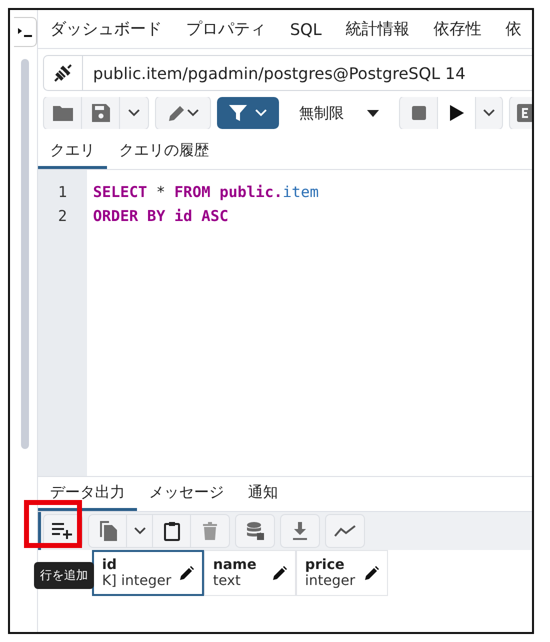 The width and height of the screenshot is (550, 642). What do you see at coordinates (345, 531) in the screenshot?
I see `line-chart-icon` at bounding box center [345, 531].